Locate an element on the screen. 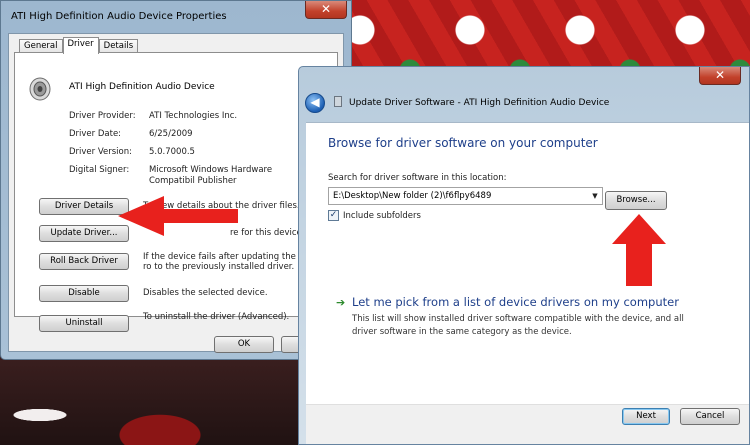  include-subfolders-label: Include subfolders is located at coordinates (382, 216).